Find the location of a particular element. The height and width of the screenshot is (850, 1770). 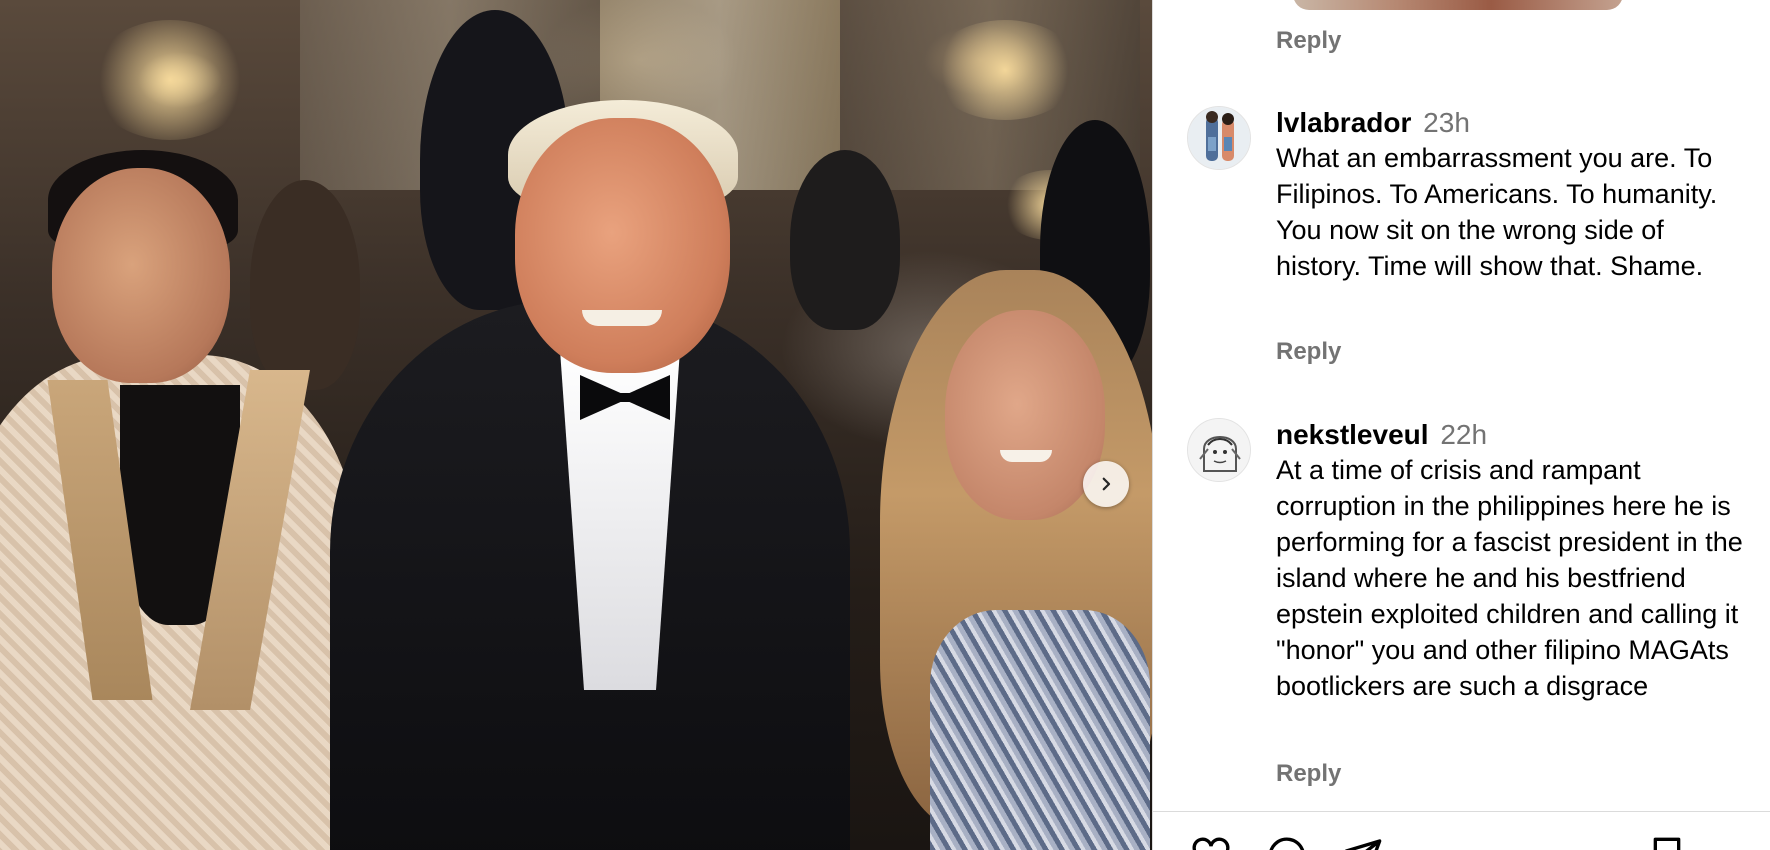

person-center-smile is located at coordinates (622, 318).